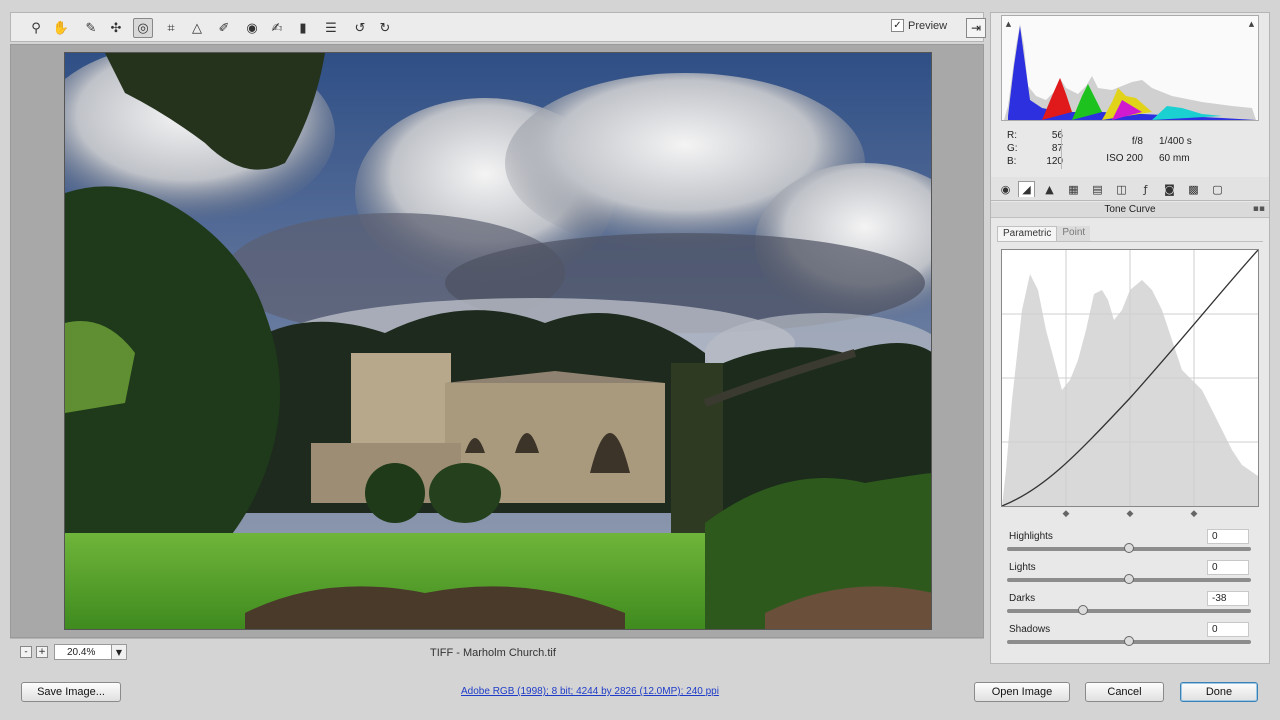  I want to click on preview-checkbox: ✓, so click(897, 25).